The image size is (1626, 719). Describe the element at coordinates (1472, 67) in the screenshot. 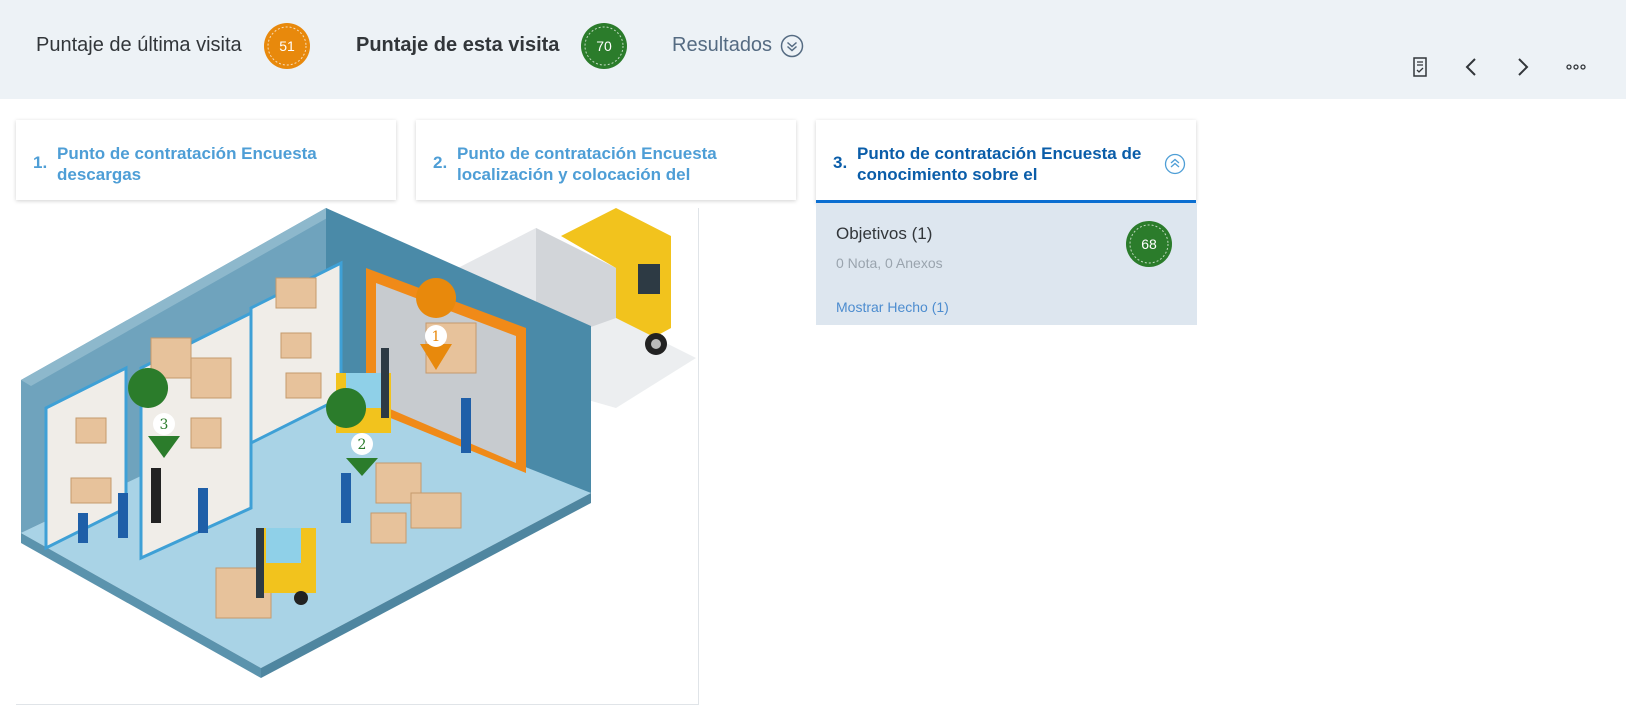

I see `chevron-left-icon` at that location.